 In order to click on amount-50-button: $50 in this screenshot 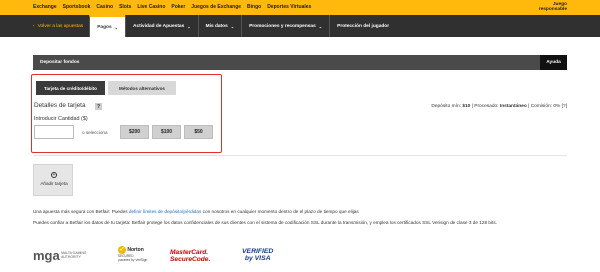, I will do `click(198, 132)`.